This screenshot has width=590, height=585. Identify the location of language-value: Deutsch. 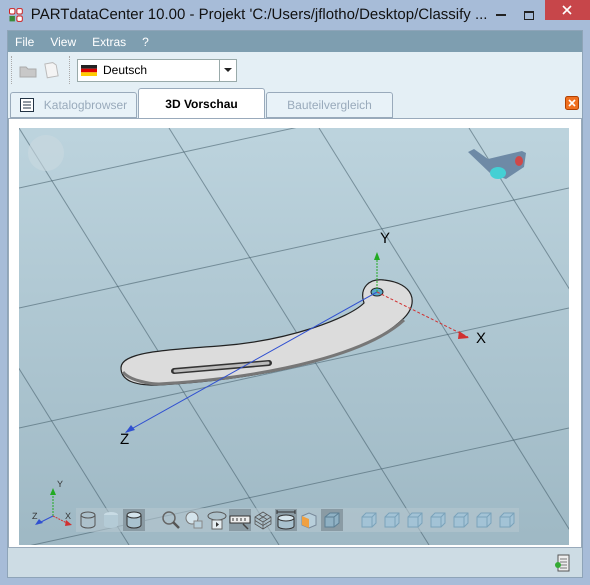
(125, 70).